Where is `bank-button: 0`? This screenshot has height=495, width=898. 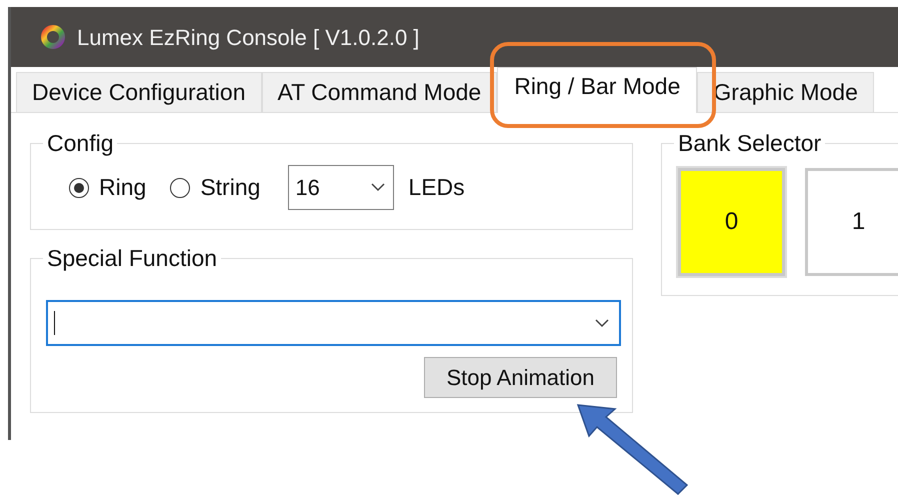
bank-button: 0 is located at coordinates (731, 222).